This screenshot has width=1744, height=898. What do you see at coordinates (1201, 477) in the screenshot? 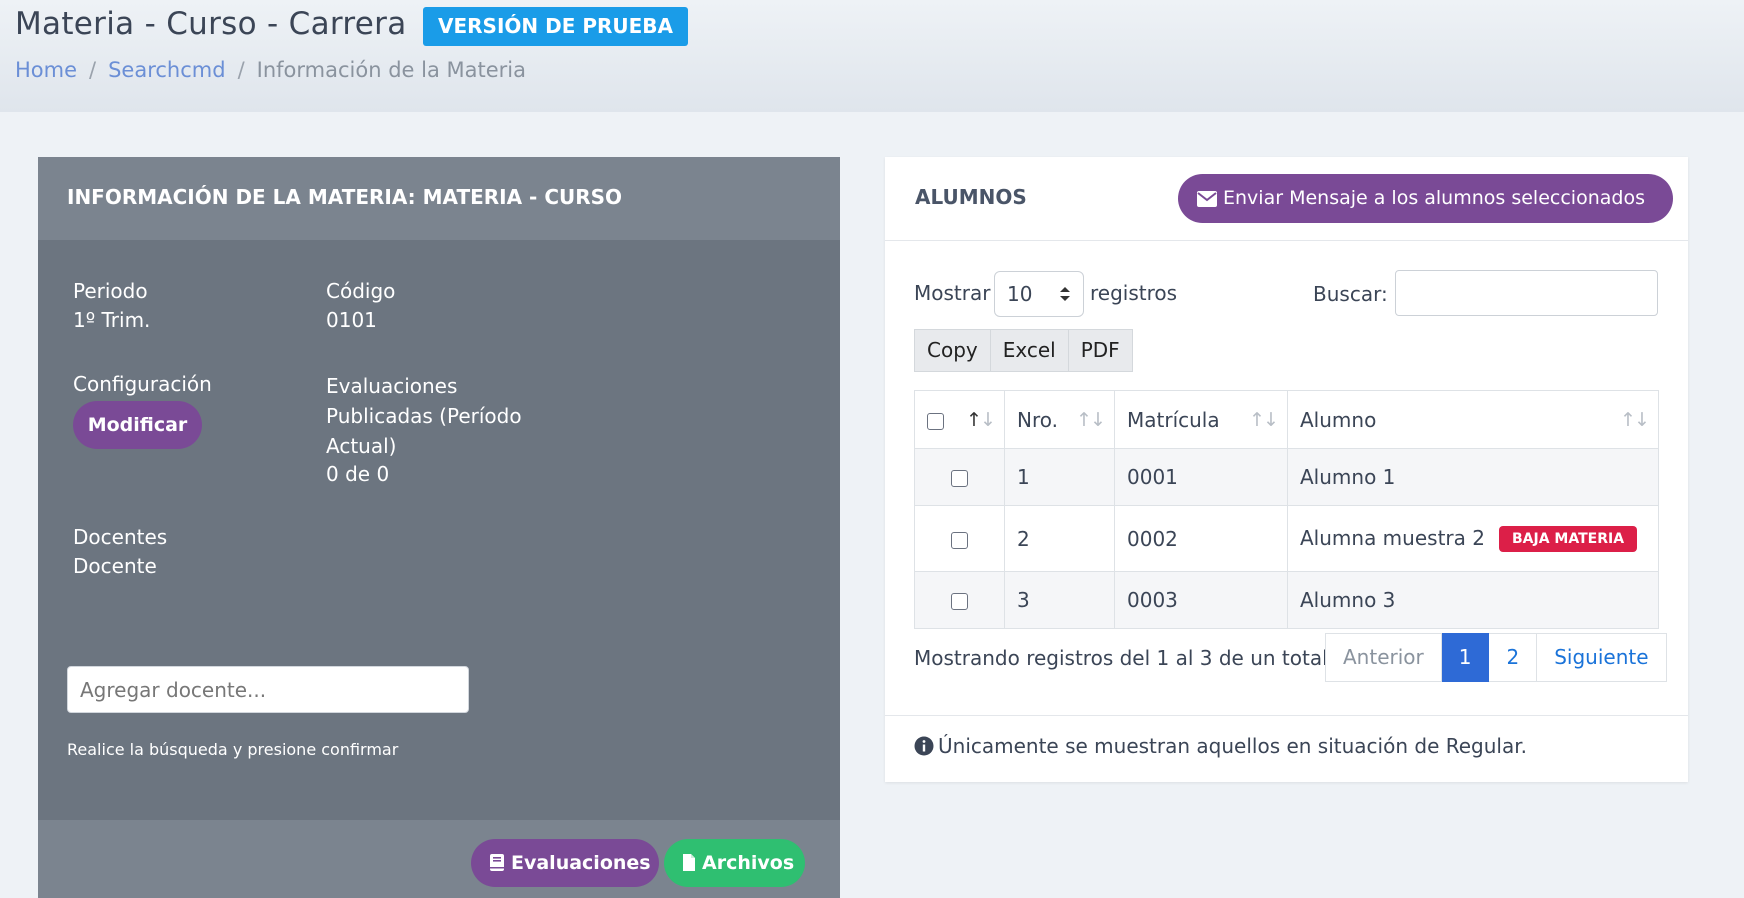
I see `matricula-cell: 0001` at bounding box center [1201, 477].